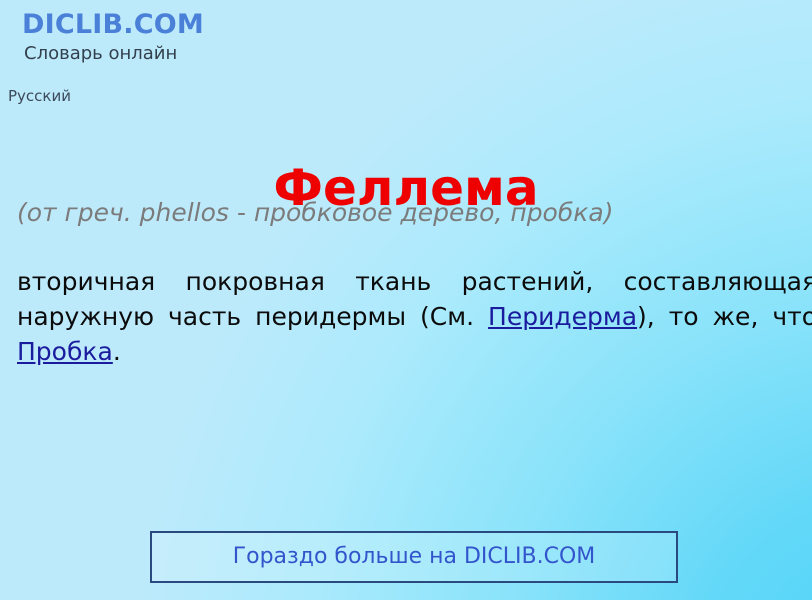 Image resolution: width=812 pixels, height=600 pixels. Describe the element at coordinates (101, 53) in the screenshot. I see `site-tagline: Словарь онлайн` at that location.